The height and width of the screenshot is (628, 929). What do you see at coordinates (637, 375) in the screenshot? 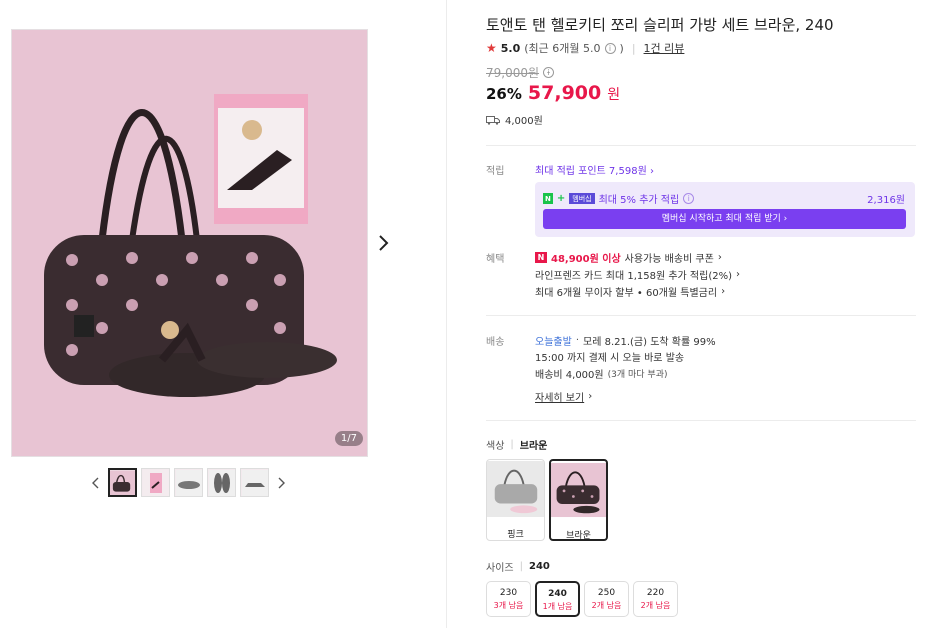
I see `delivery-fee-note: (3개 마다 부과)` at bounding box center [637, 375].